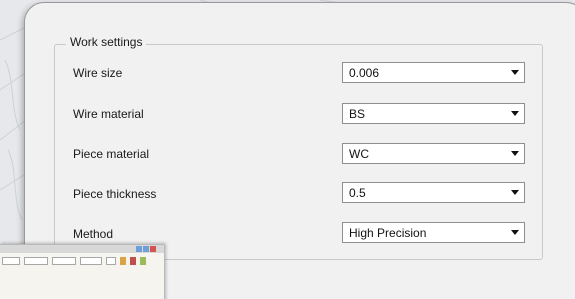  What do you see at coordinates (82, 249) in the screenshot?
I see `thumbnail-titlebar` at bounding box center [82, 249].